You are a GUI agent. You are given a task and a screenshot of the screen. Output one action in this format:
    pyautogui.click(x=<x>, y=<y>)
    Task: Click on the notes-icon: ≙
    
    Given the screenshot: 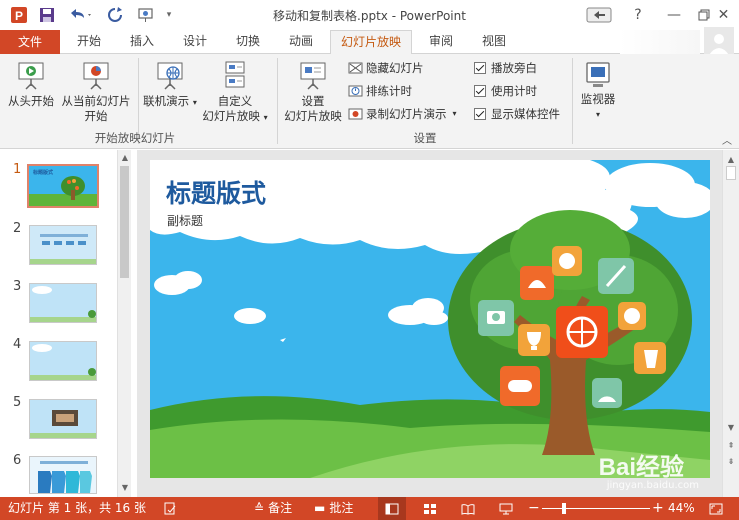 What is the action you would take?
    pyautogui.click(x=259, y=508)
    